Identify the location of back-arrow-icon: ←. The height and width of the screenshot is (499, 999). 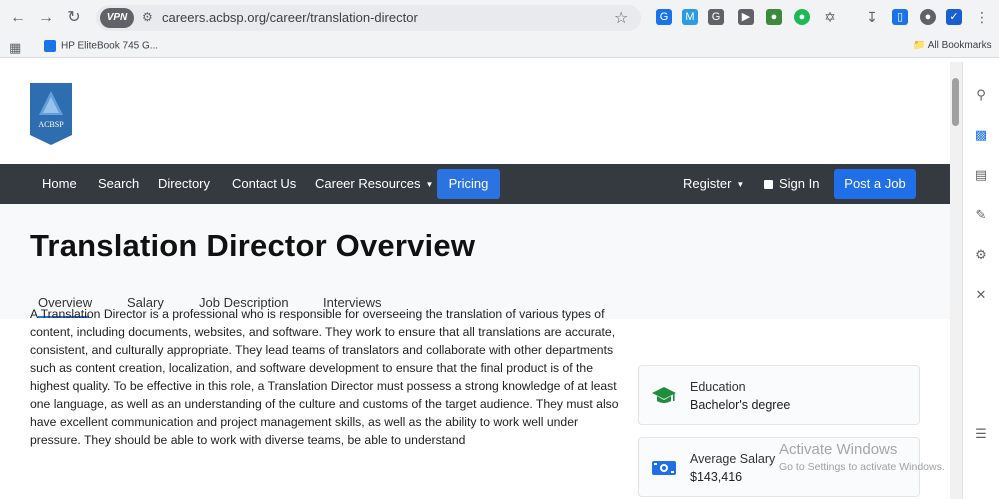
(18, 18).